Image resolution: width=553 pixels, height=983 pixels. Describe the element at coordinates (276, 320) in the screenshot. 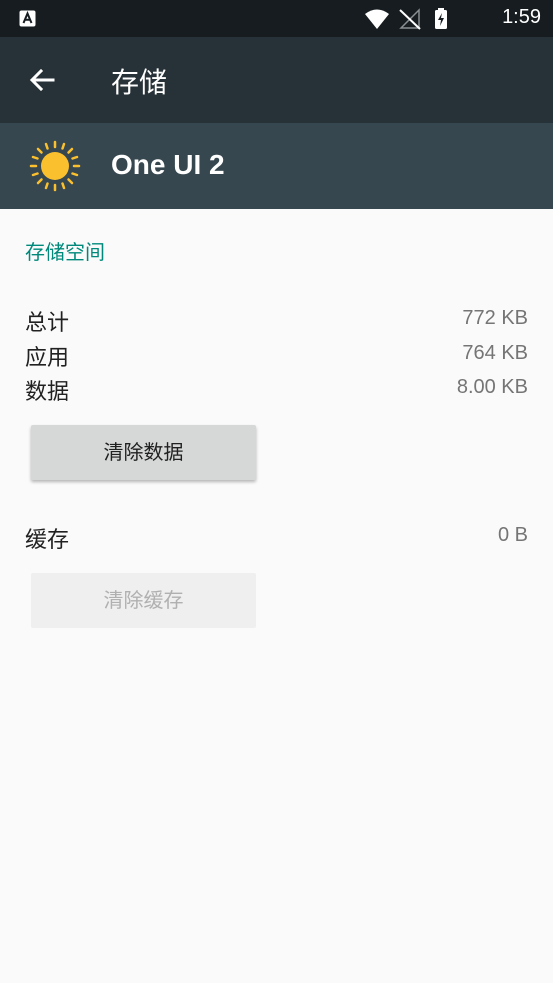

I see `storage-row-total: 总计 772 KB` at that location.